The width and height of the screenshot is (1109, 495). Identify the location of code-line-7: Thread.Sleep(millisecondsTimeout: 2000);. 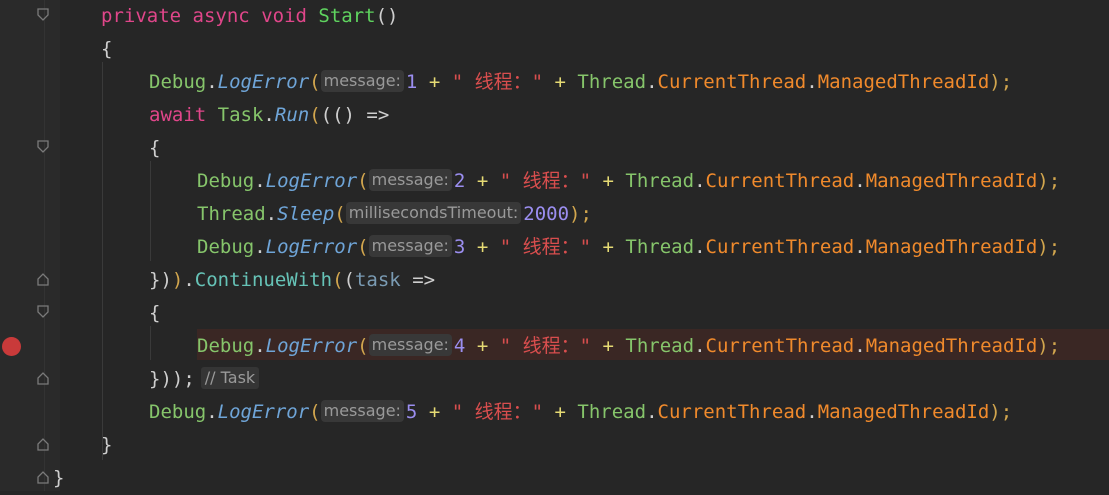
(394, 214).